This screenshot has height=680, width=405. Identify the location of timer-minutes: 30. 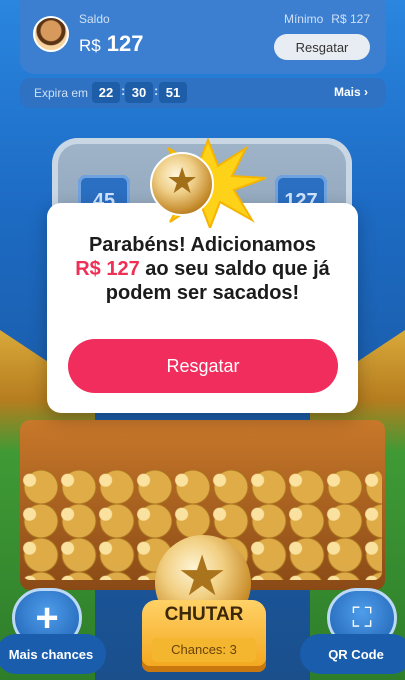
(139, 92).